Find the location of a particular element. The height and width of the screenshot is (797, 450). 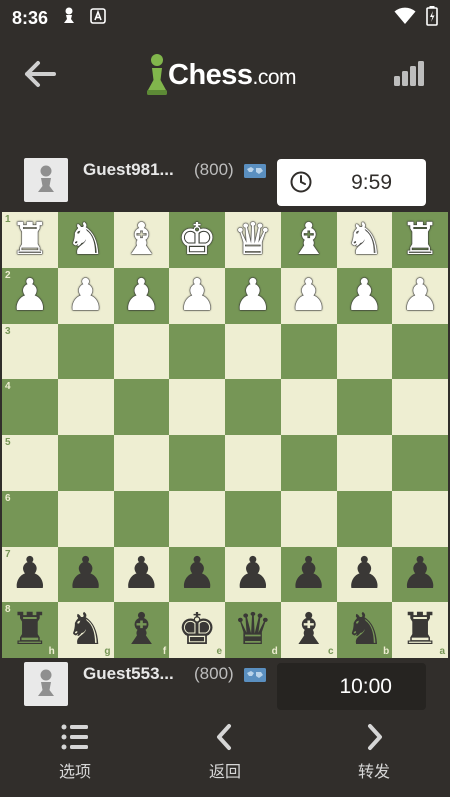

next-move-button: 转发 is located at coordinates (374, 757).